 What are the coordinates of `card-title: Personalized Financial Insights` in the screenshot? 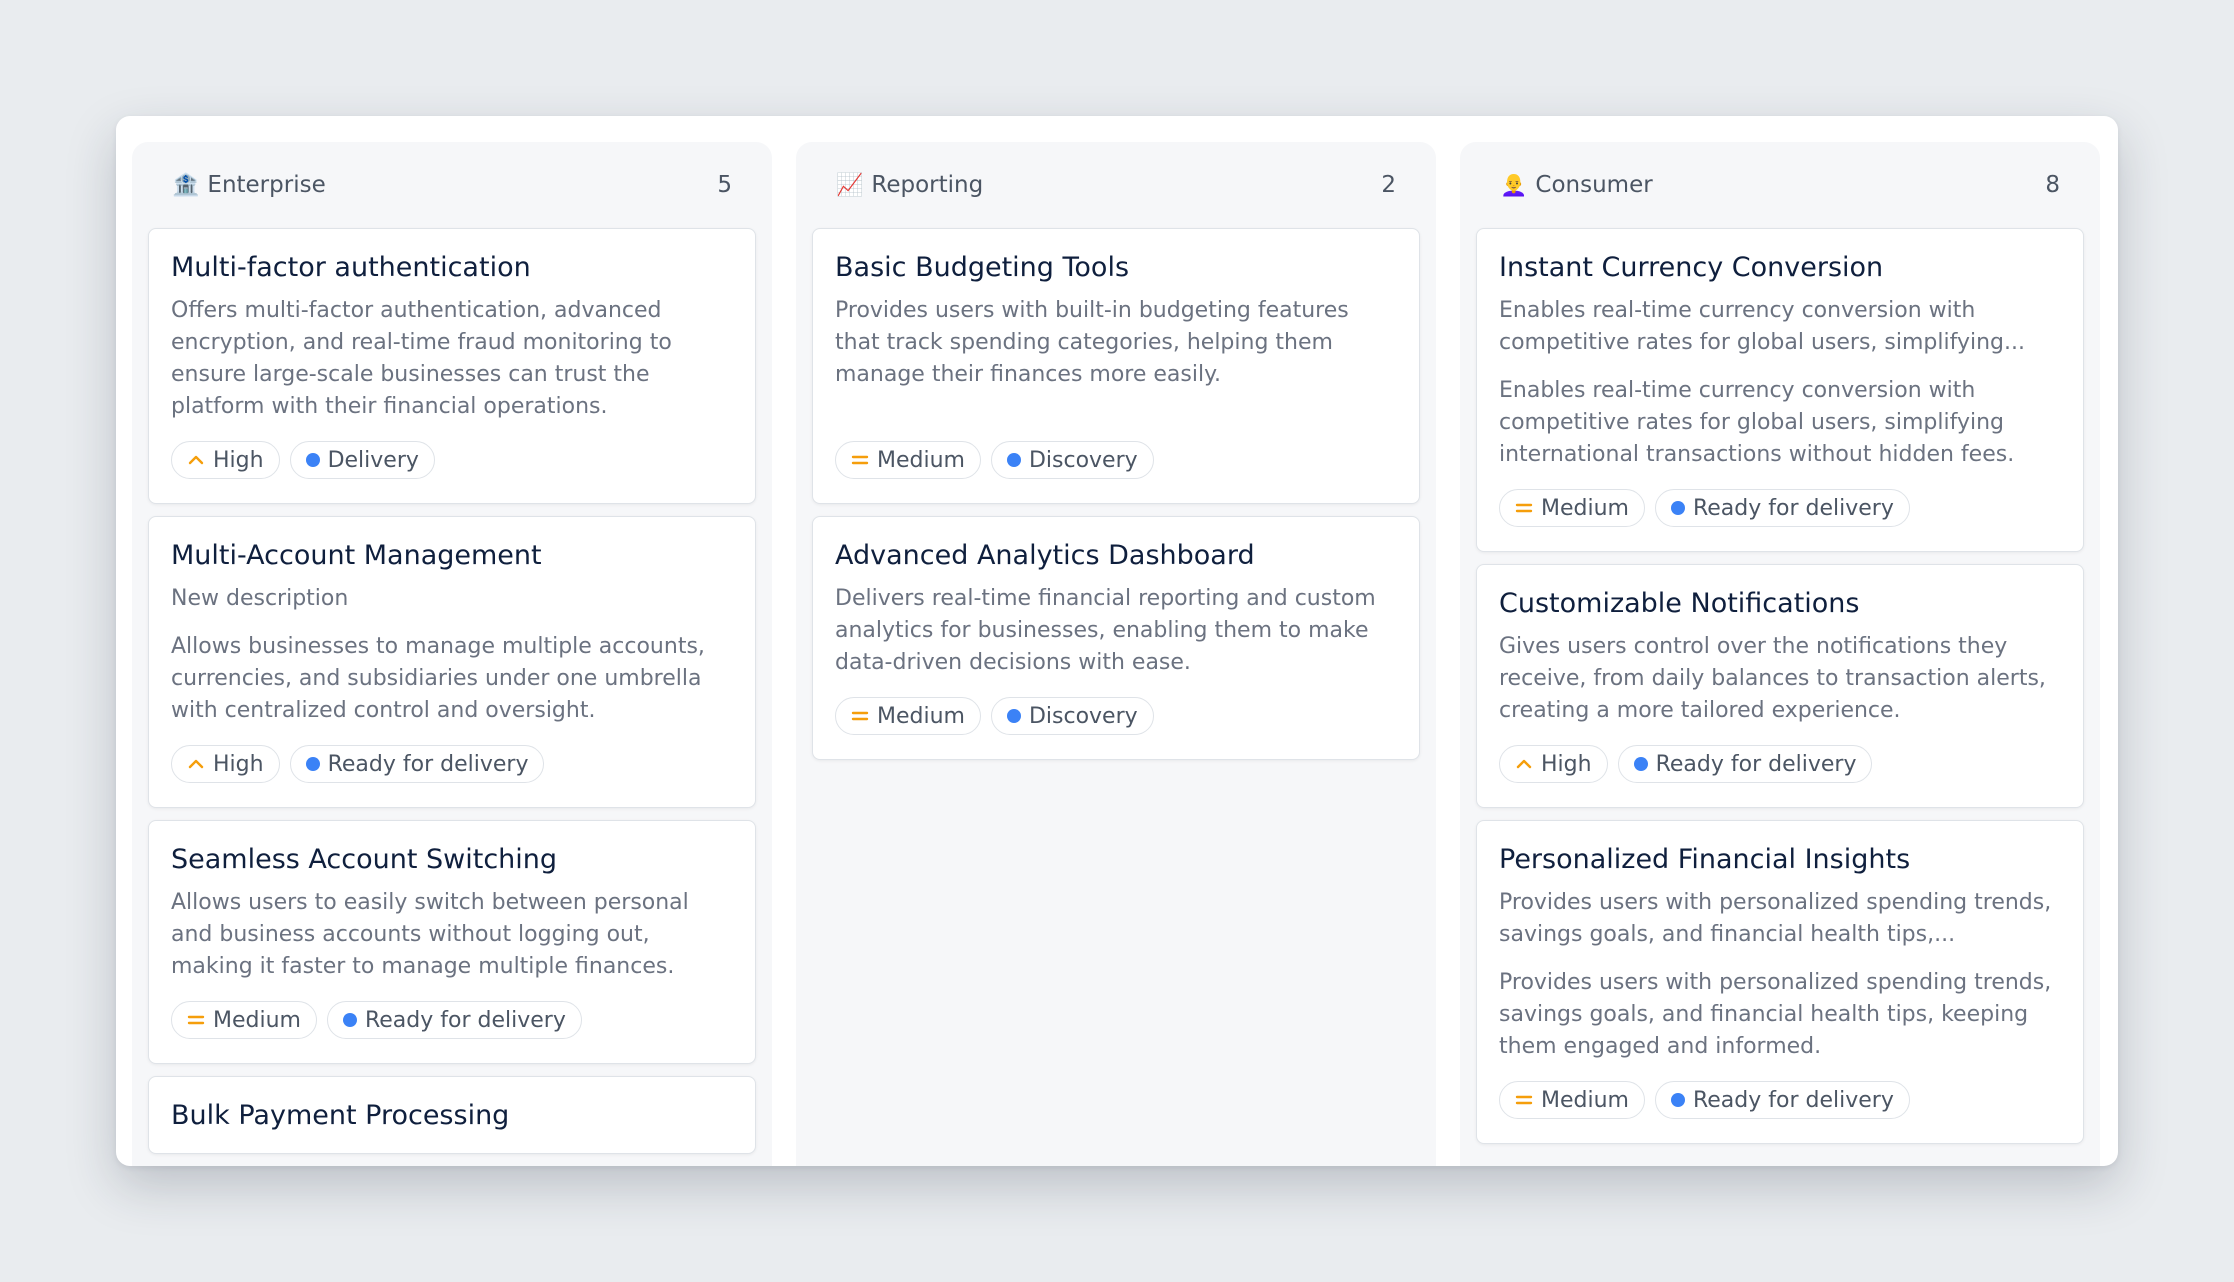 It's located at (1705, 859).